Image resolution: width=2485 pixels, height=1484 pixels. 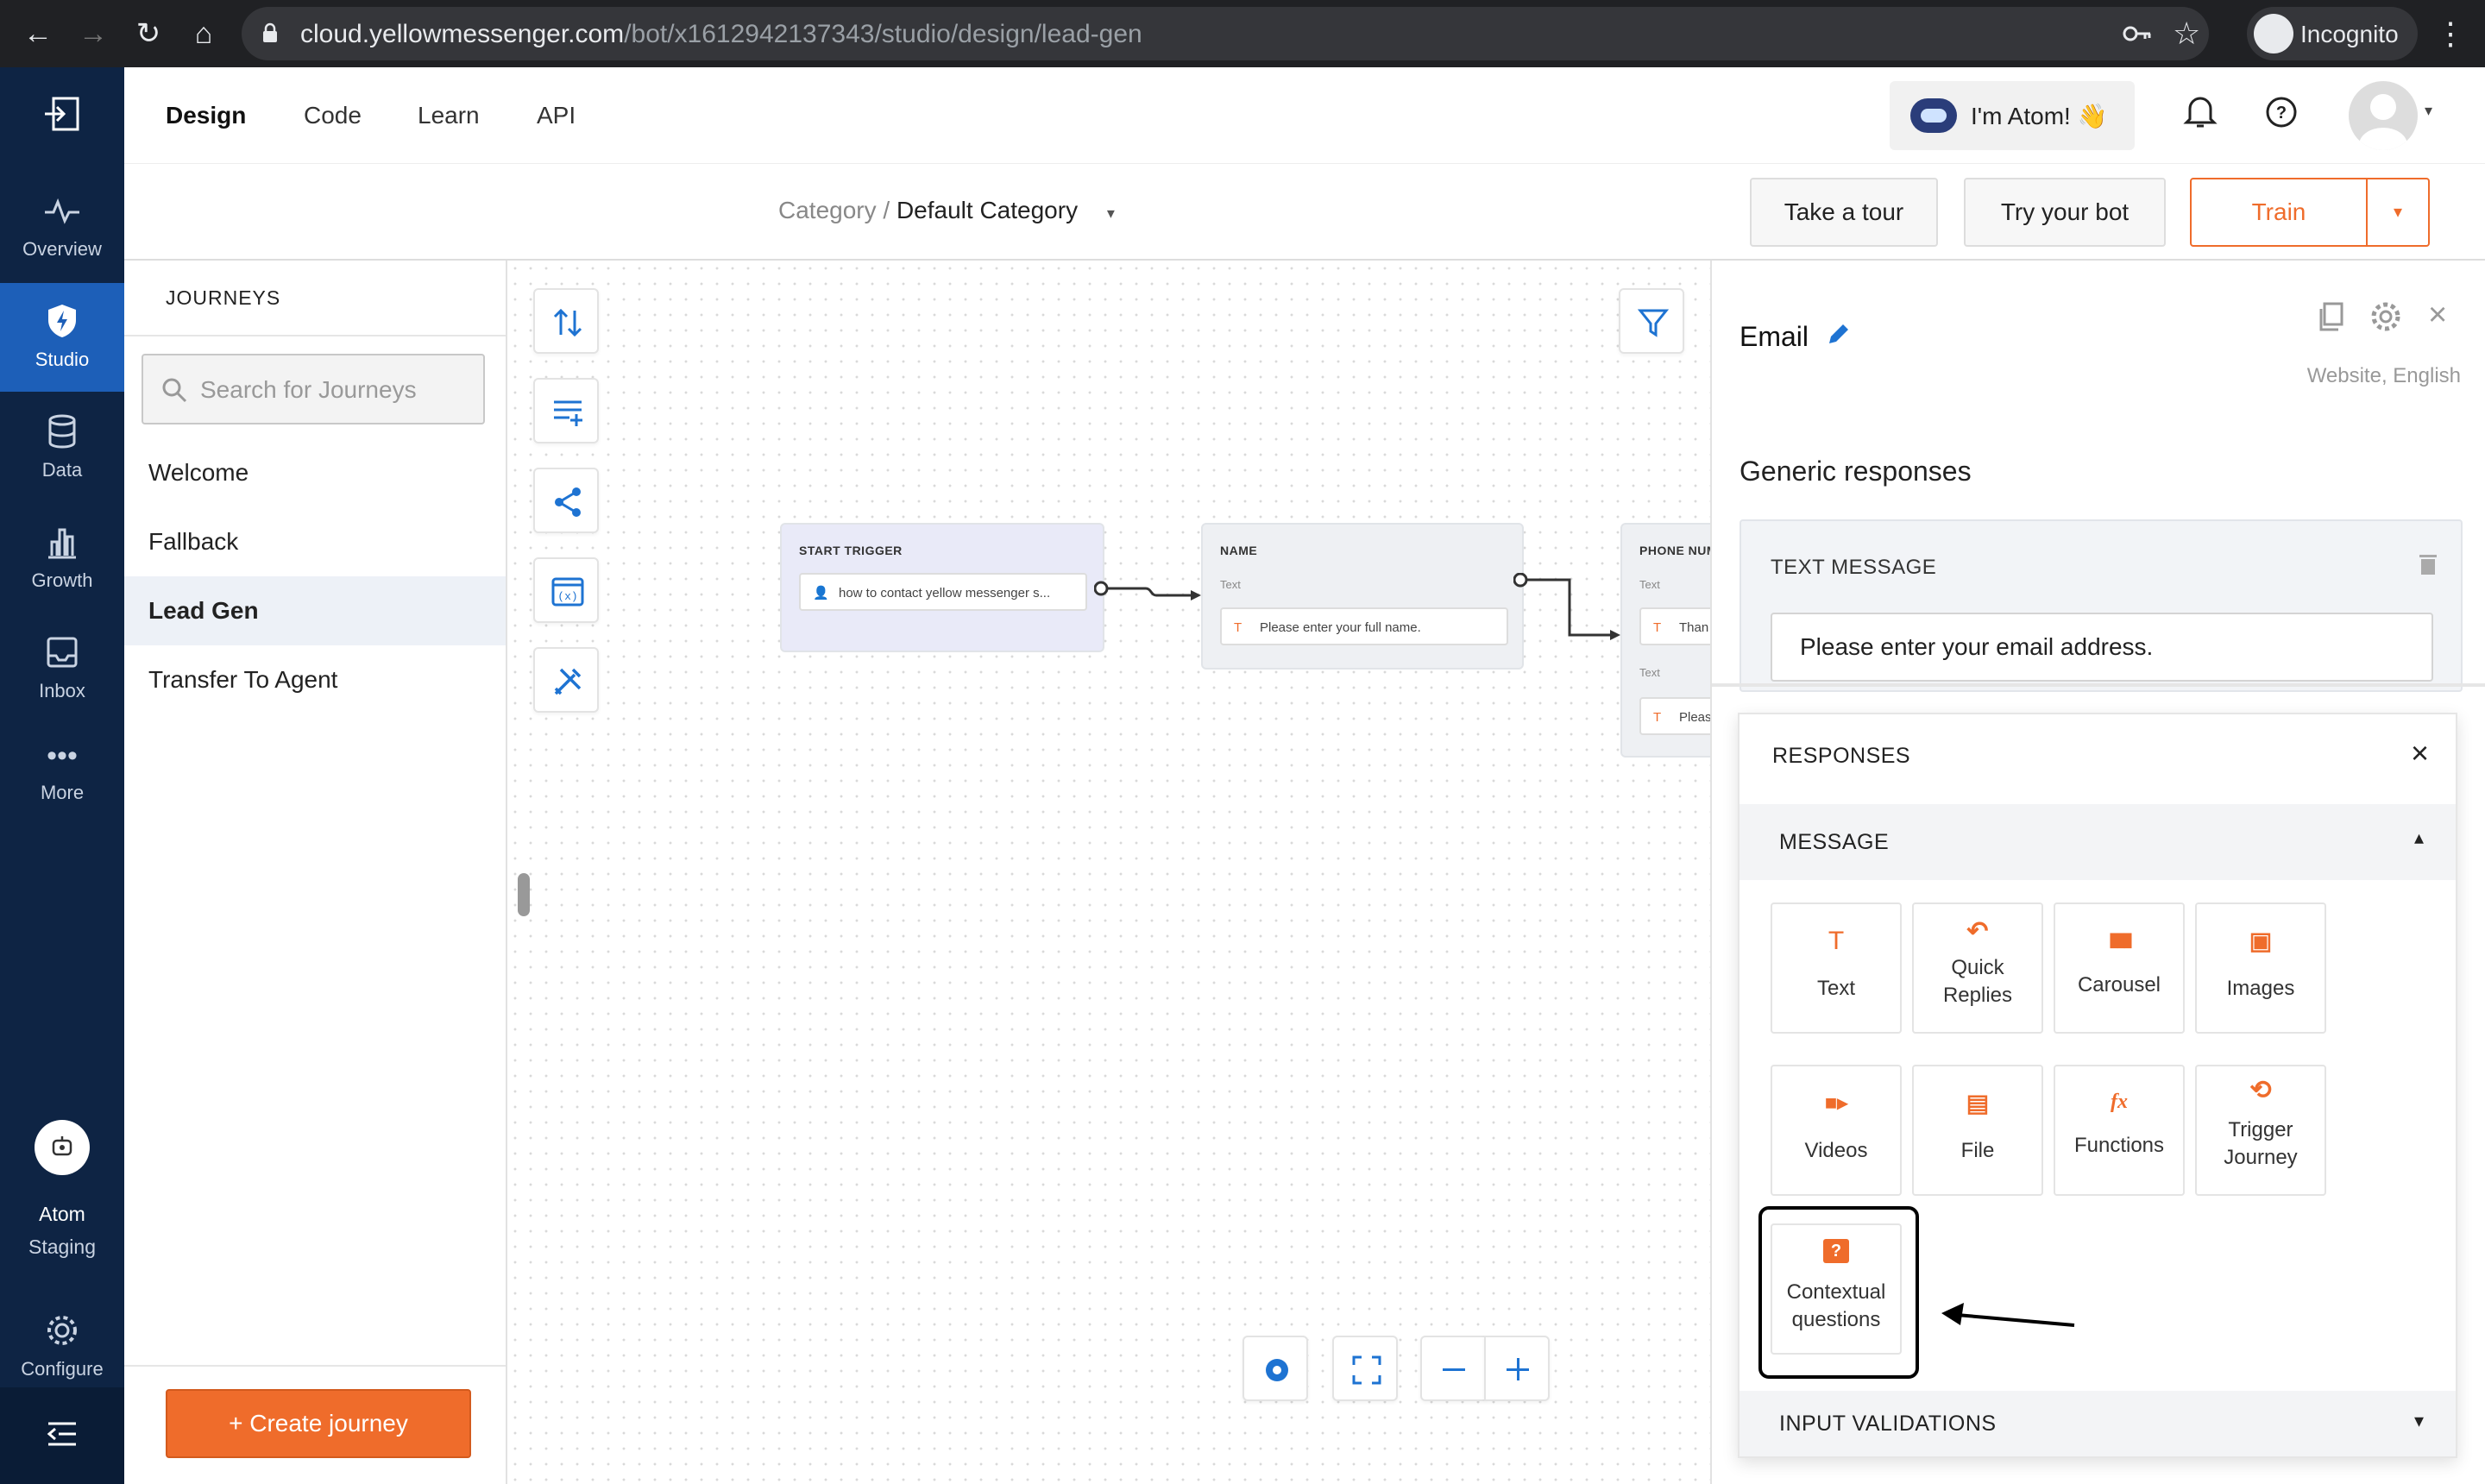 I want to click on zoom-in-icon, so click(x=1517, y=1368).